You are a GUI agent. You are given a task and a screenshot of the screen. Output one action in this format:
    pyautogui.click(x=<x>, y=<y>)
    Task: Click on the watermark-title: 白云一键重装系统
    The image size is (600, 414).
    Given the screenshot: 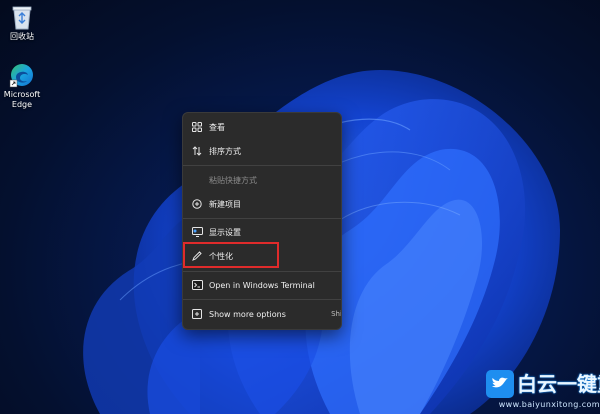 What is the action you would take?
    pyautogui.click(x=558, y=384)
    